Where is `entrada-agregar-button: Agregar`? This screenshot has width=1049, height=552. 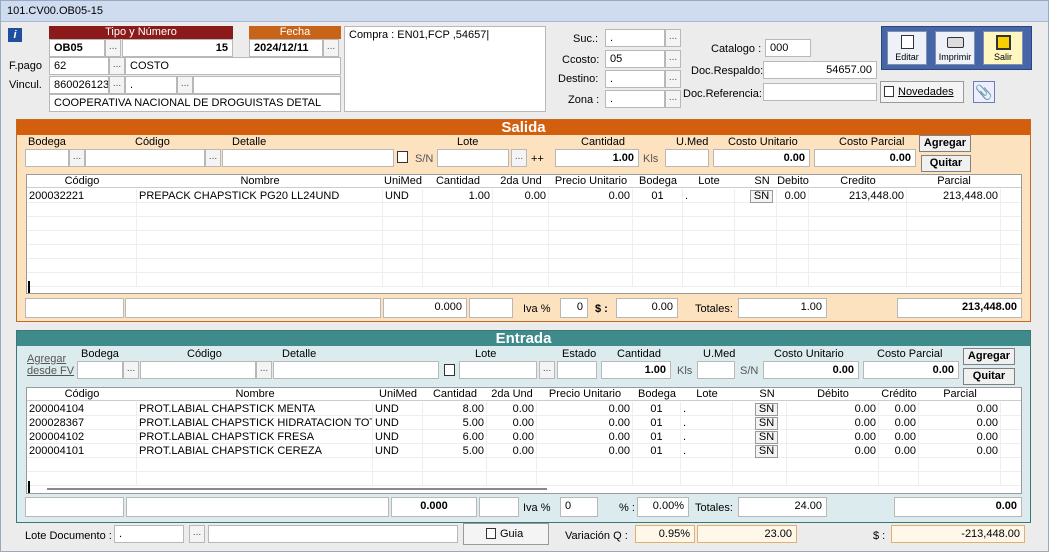 entrada-agregar-button: Agregar is located at coordinates (989, 356).